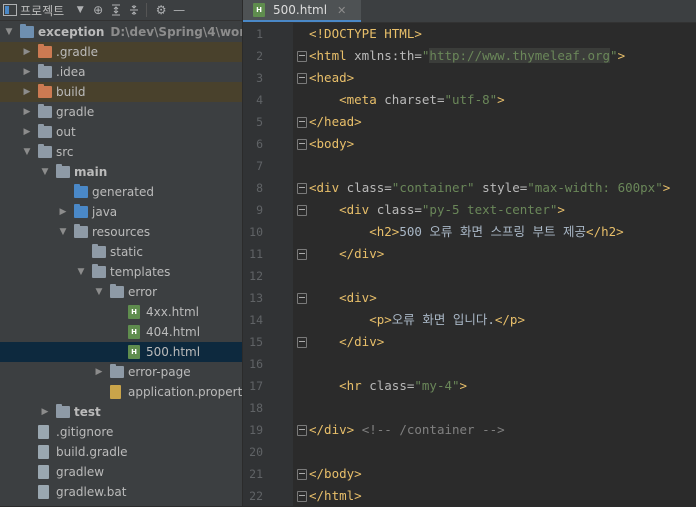 The width and height of the screenshot is (696, 507). Describe the element at coordinates (121, 72) in the screenshot. I see `tree-item: ▶ .idea` at that location.